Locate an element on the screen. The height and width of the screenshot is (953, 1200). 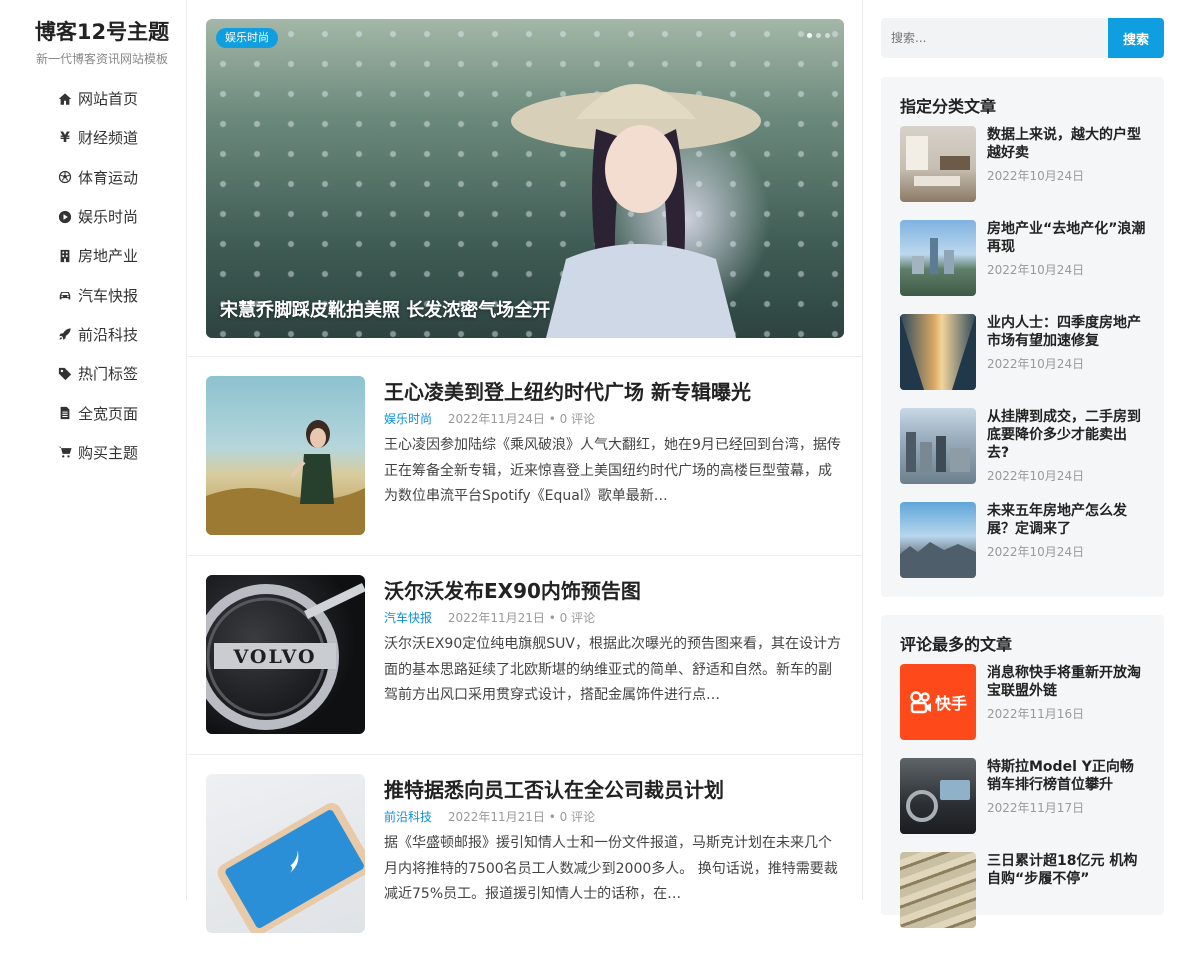
widget-title: 评论最多的文章 is located at coordinates (956, 644).